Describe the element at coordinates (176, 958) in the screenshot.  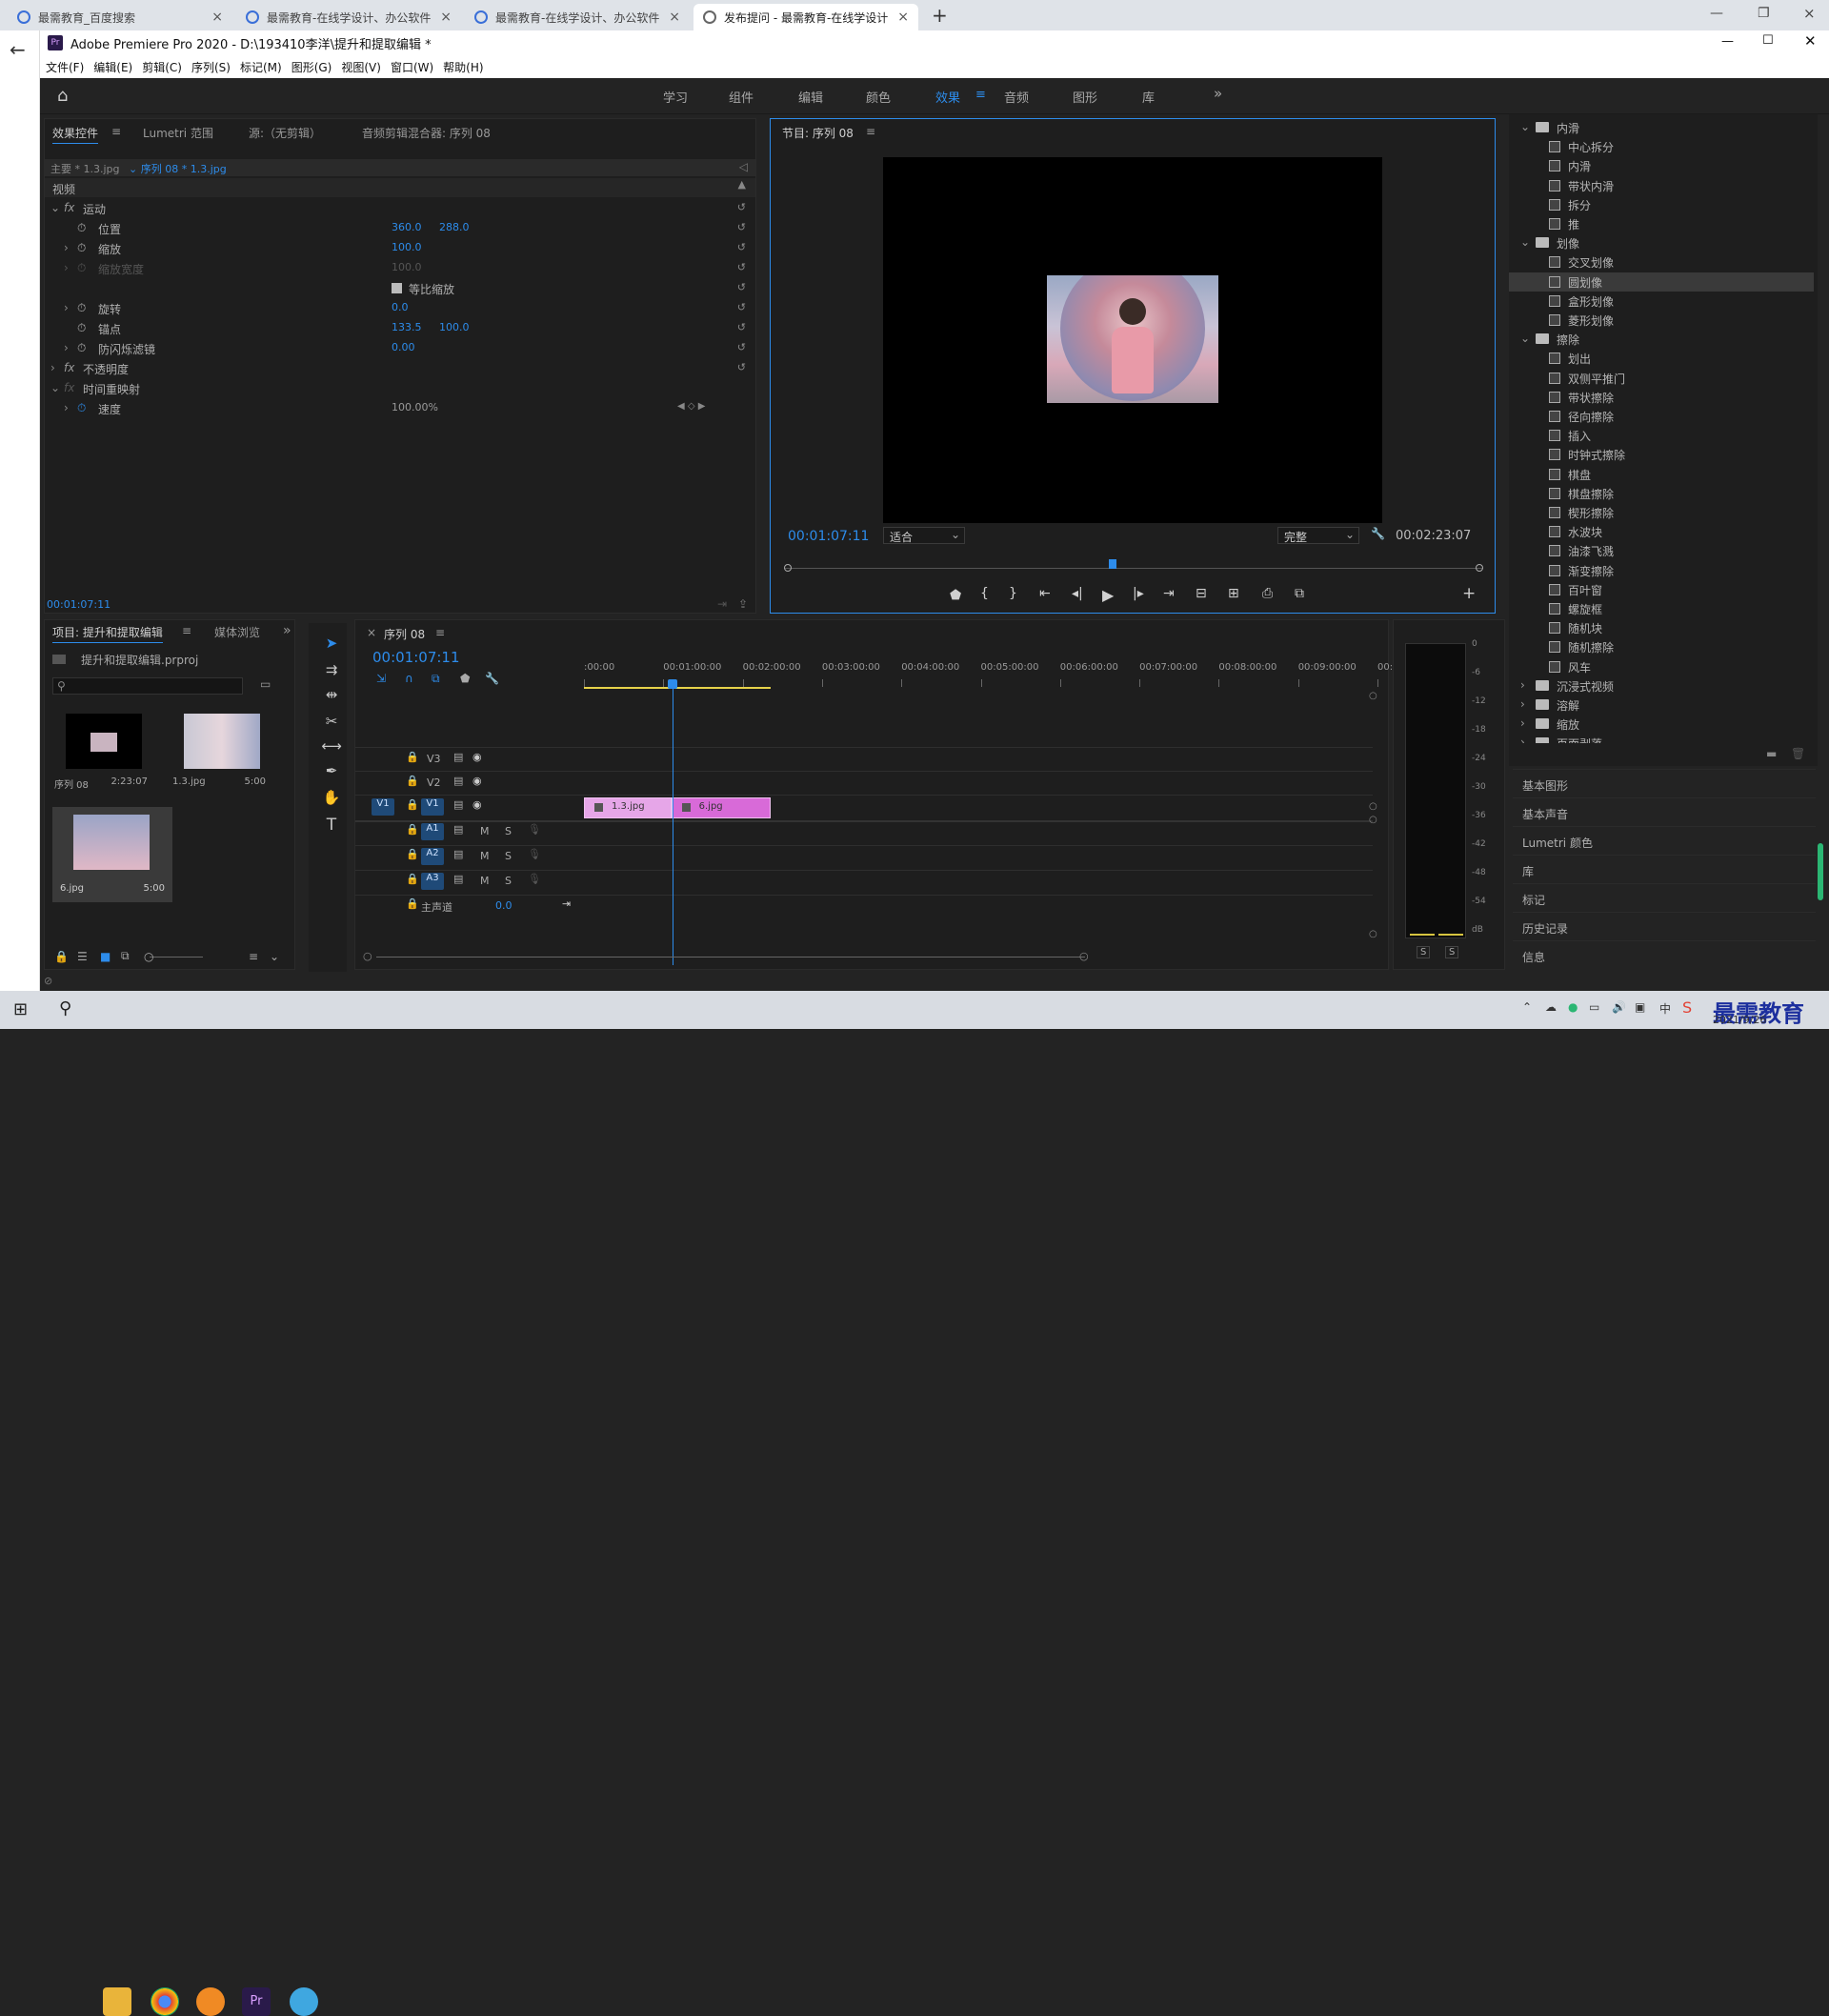
I see `zoom-slider` at that location.